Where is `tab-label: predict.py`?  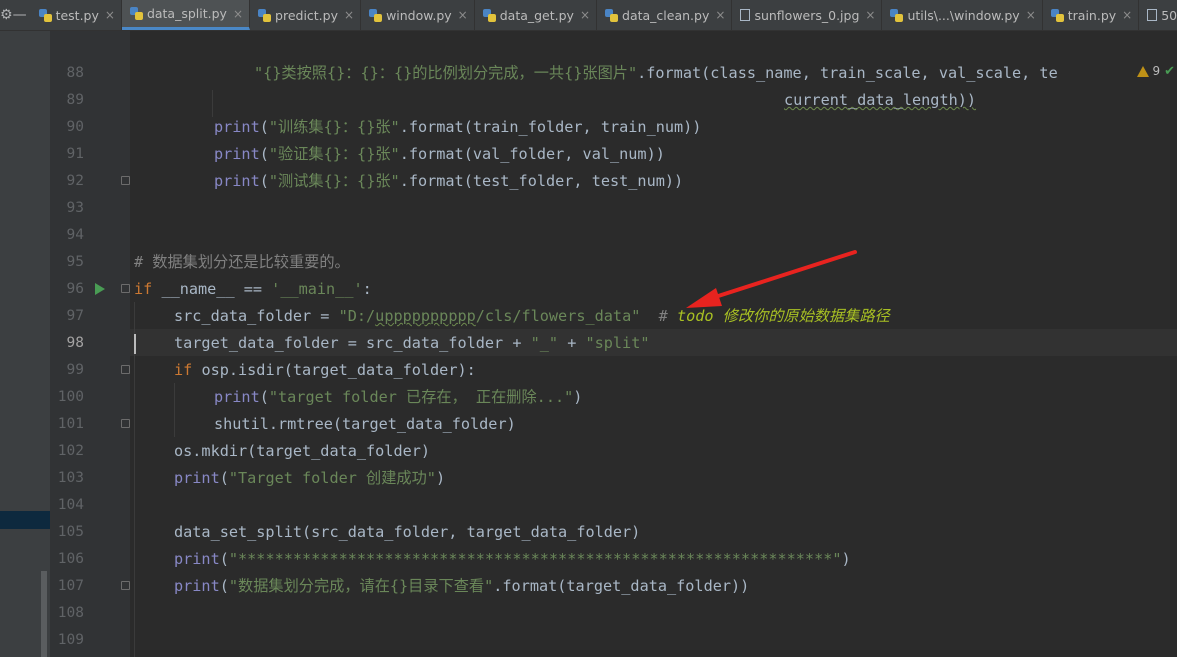 tab-label: predict.py is located at coordinates (306, 15).